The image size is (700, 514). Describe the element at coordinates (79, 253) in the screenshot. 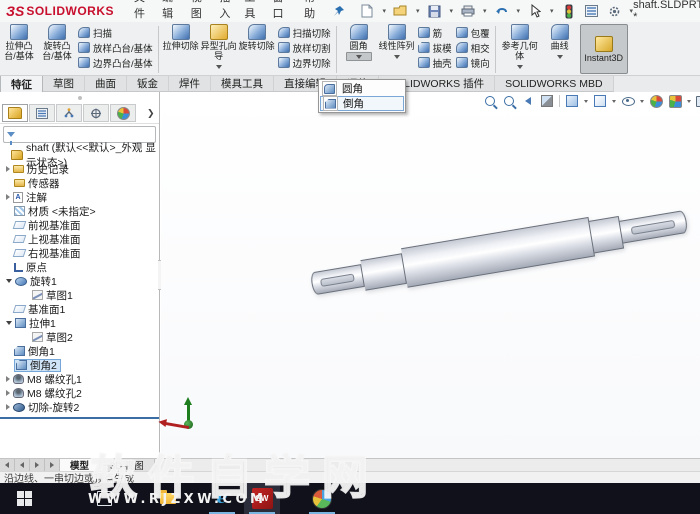

I see `tree-item-right-plane: 右视基准面` at that location.